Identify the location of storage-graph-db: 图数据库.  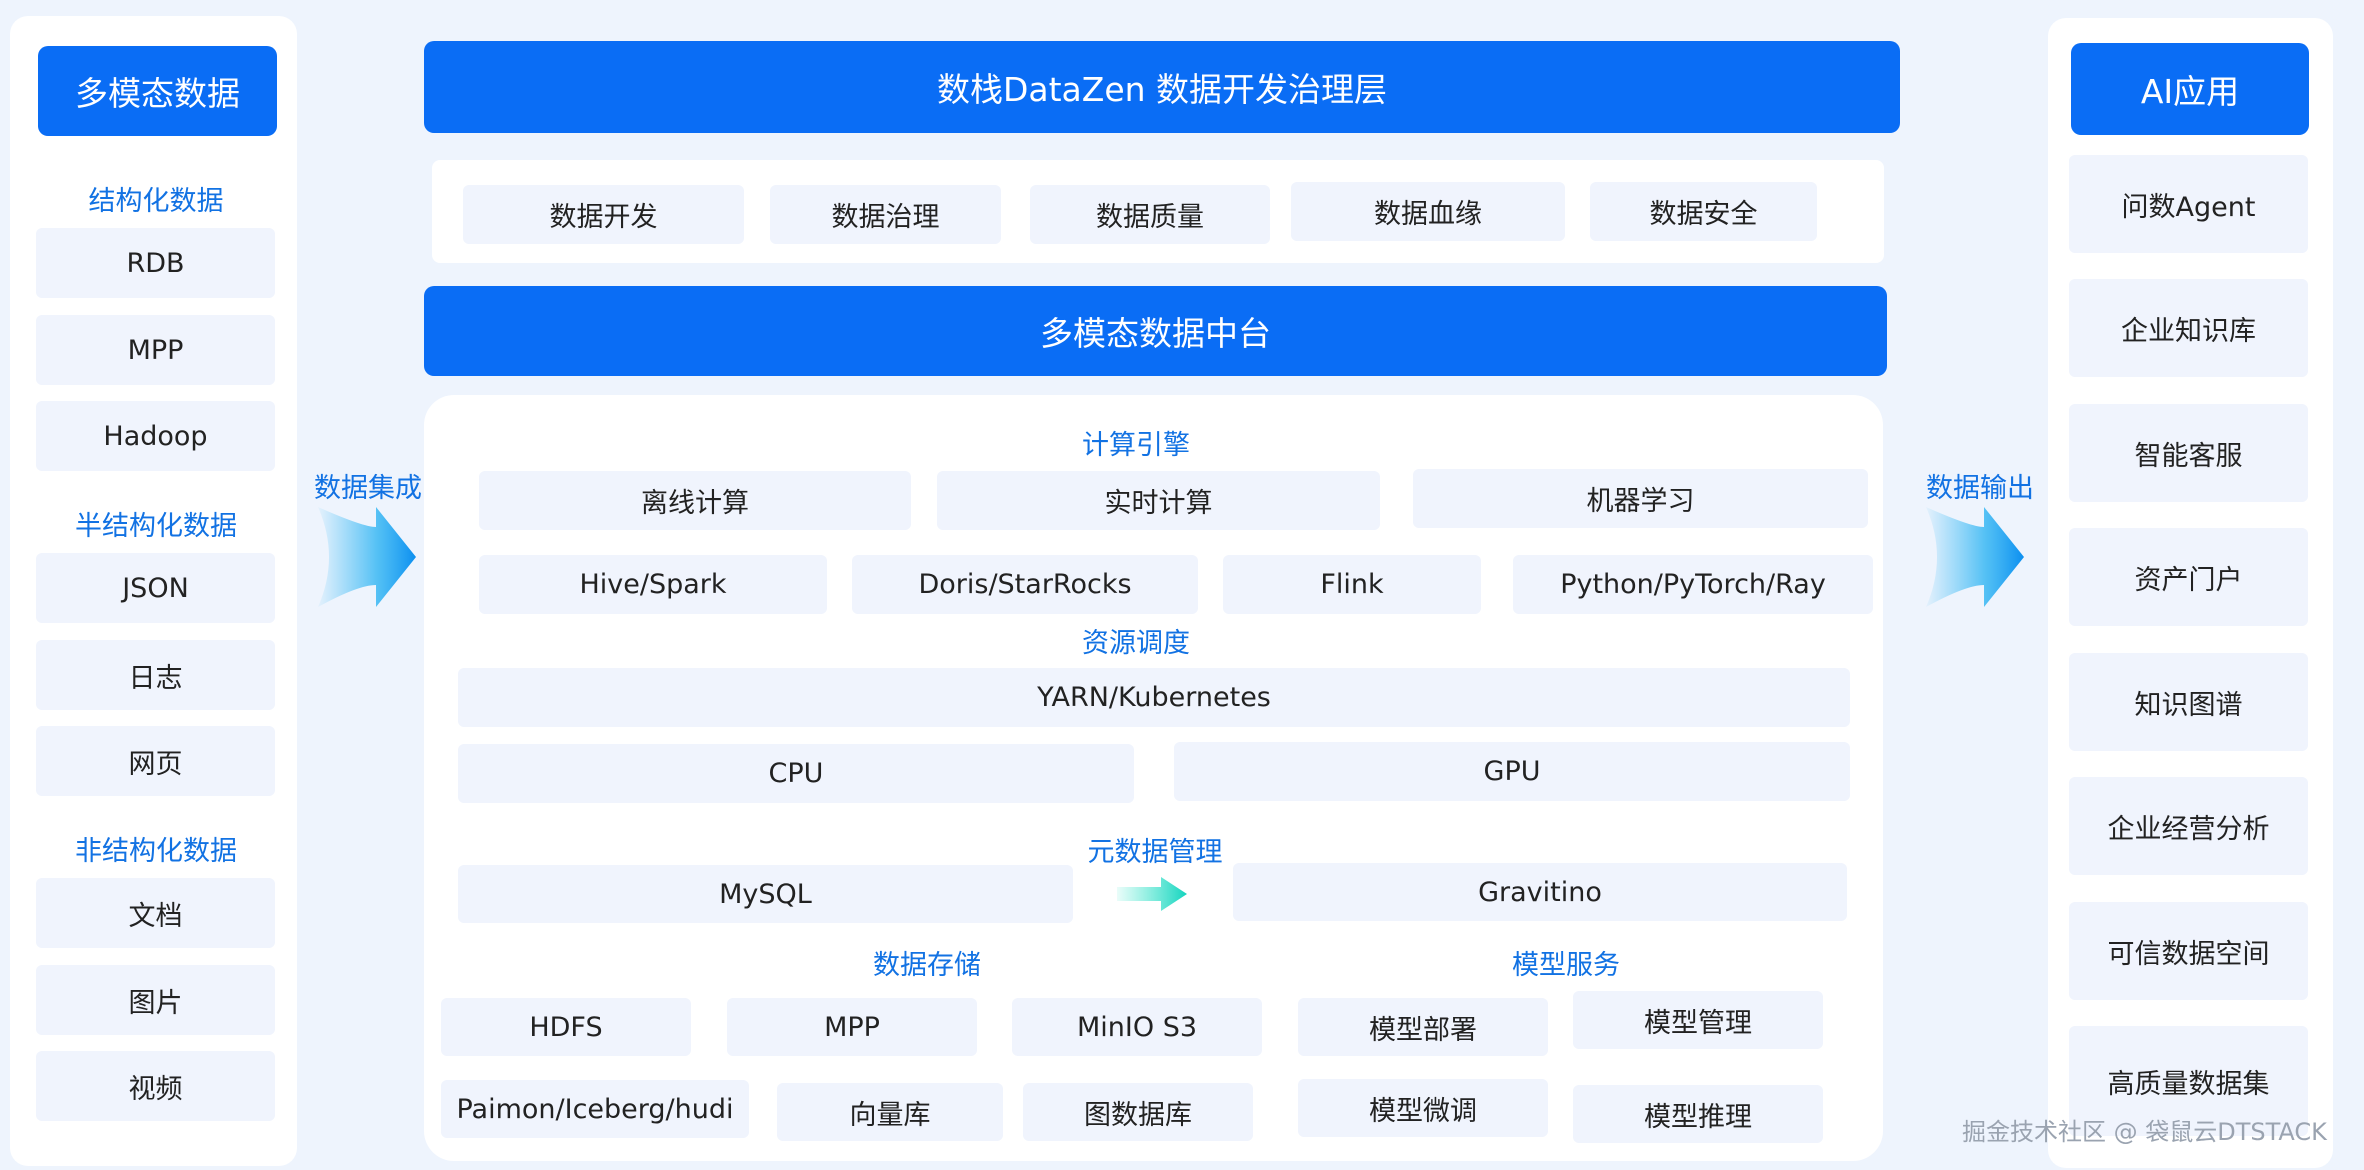
(1138, 1112).